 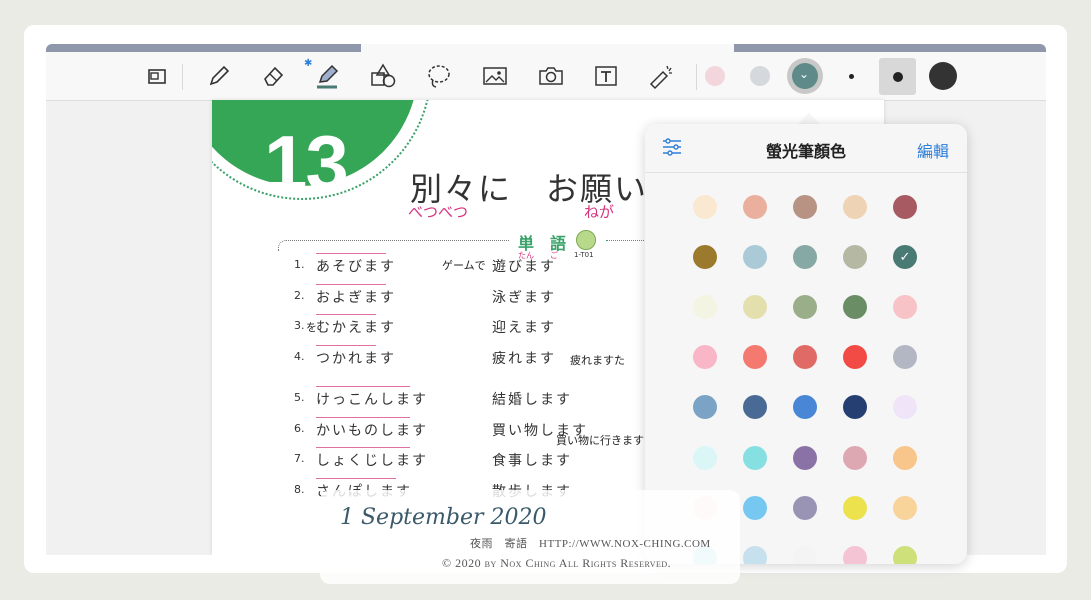 What do you see at coordinates (372, 397) in the screenshot?
I see `vocab-word: けっこんします` at bounding box center [372, 397].